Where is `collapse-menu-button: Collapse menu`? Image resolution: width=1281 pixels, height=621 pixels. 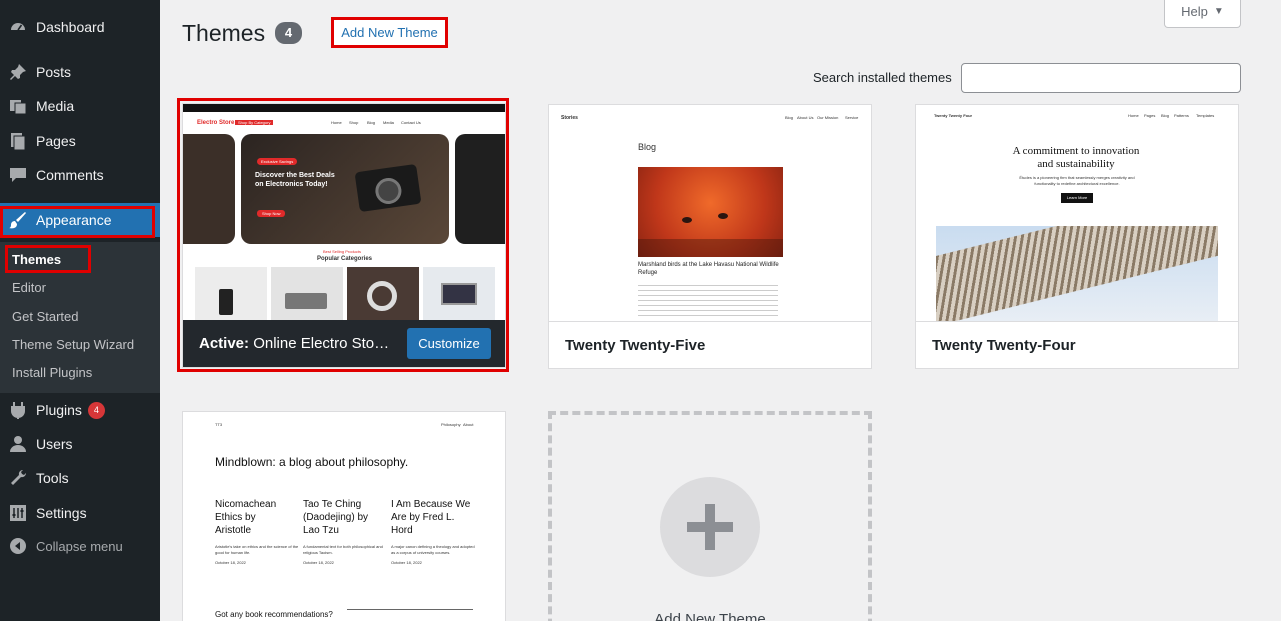
collapse-menu-button: Collapse menu is located at coordinates (80, 546).